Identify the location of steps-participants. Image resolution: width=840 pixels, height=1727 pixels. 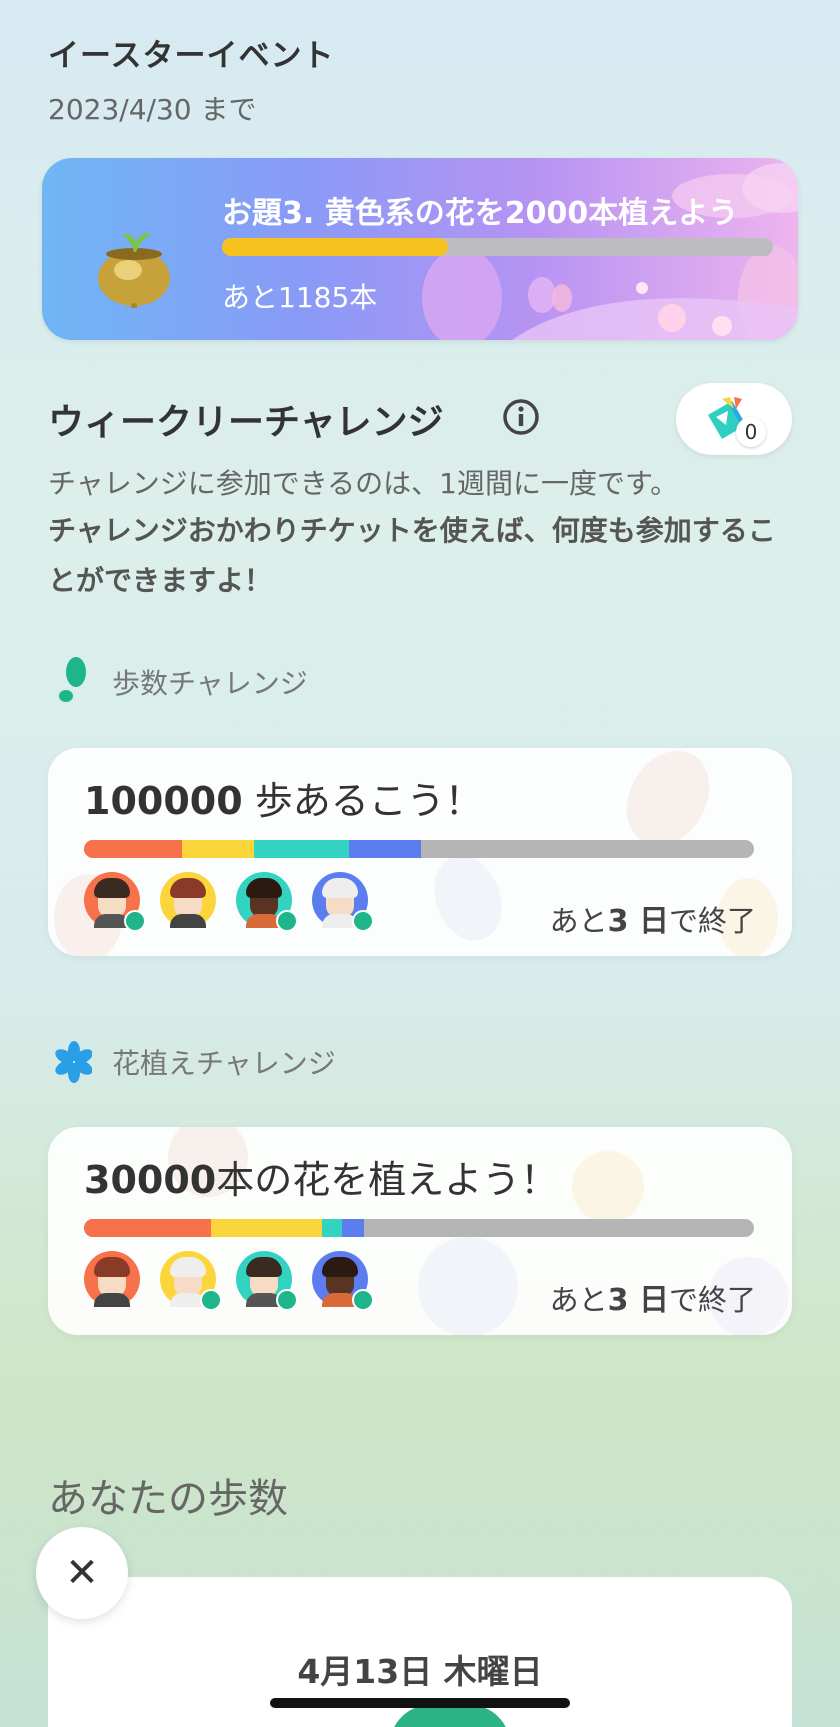
(244, 902).